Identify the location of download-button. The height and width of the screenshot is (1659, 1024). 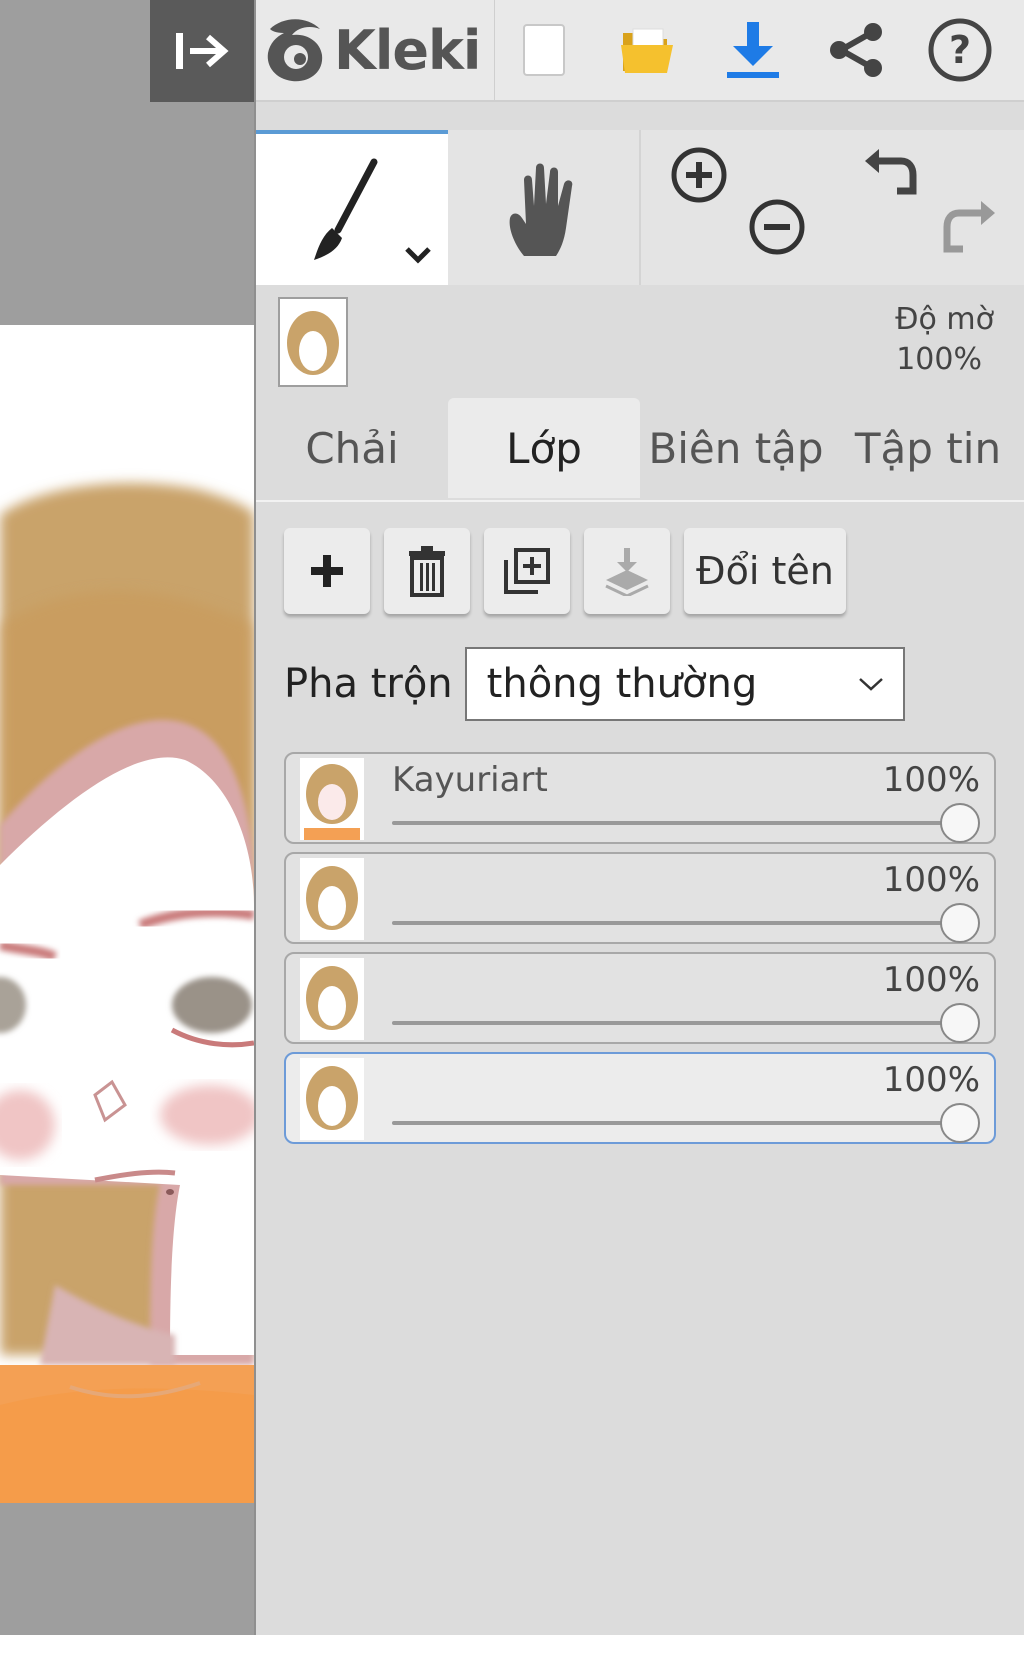
(753, 50).